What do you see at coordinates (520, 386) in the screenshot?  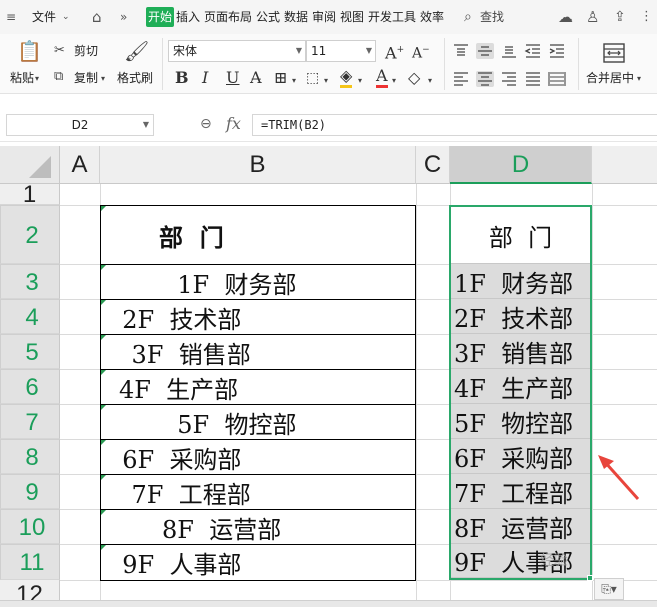 I see `cell-d6: 4F 生产部` at bounding box center [520, 386].